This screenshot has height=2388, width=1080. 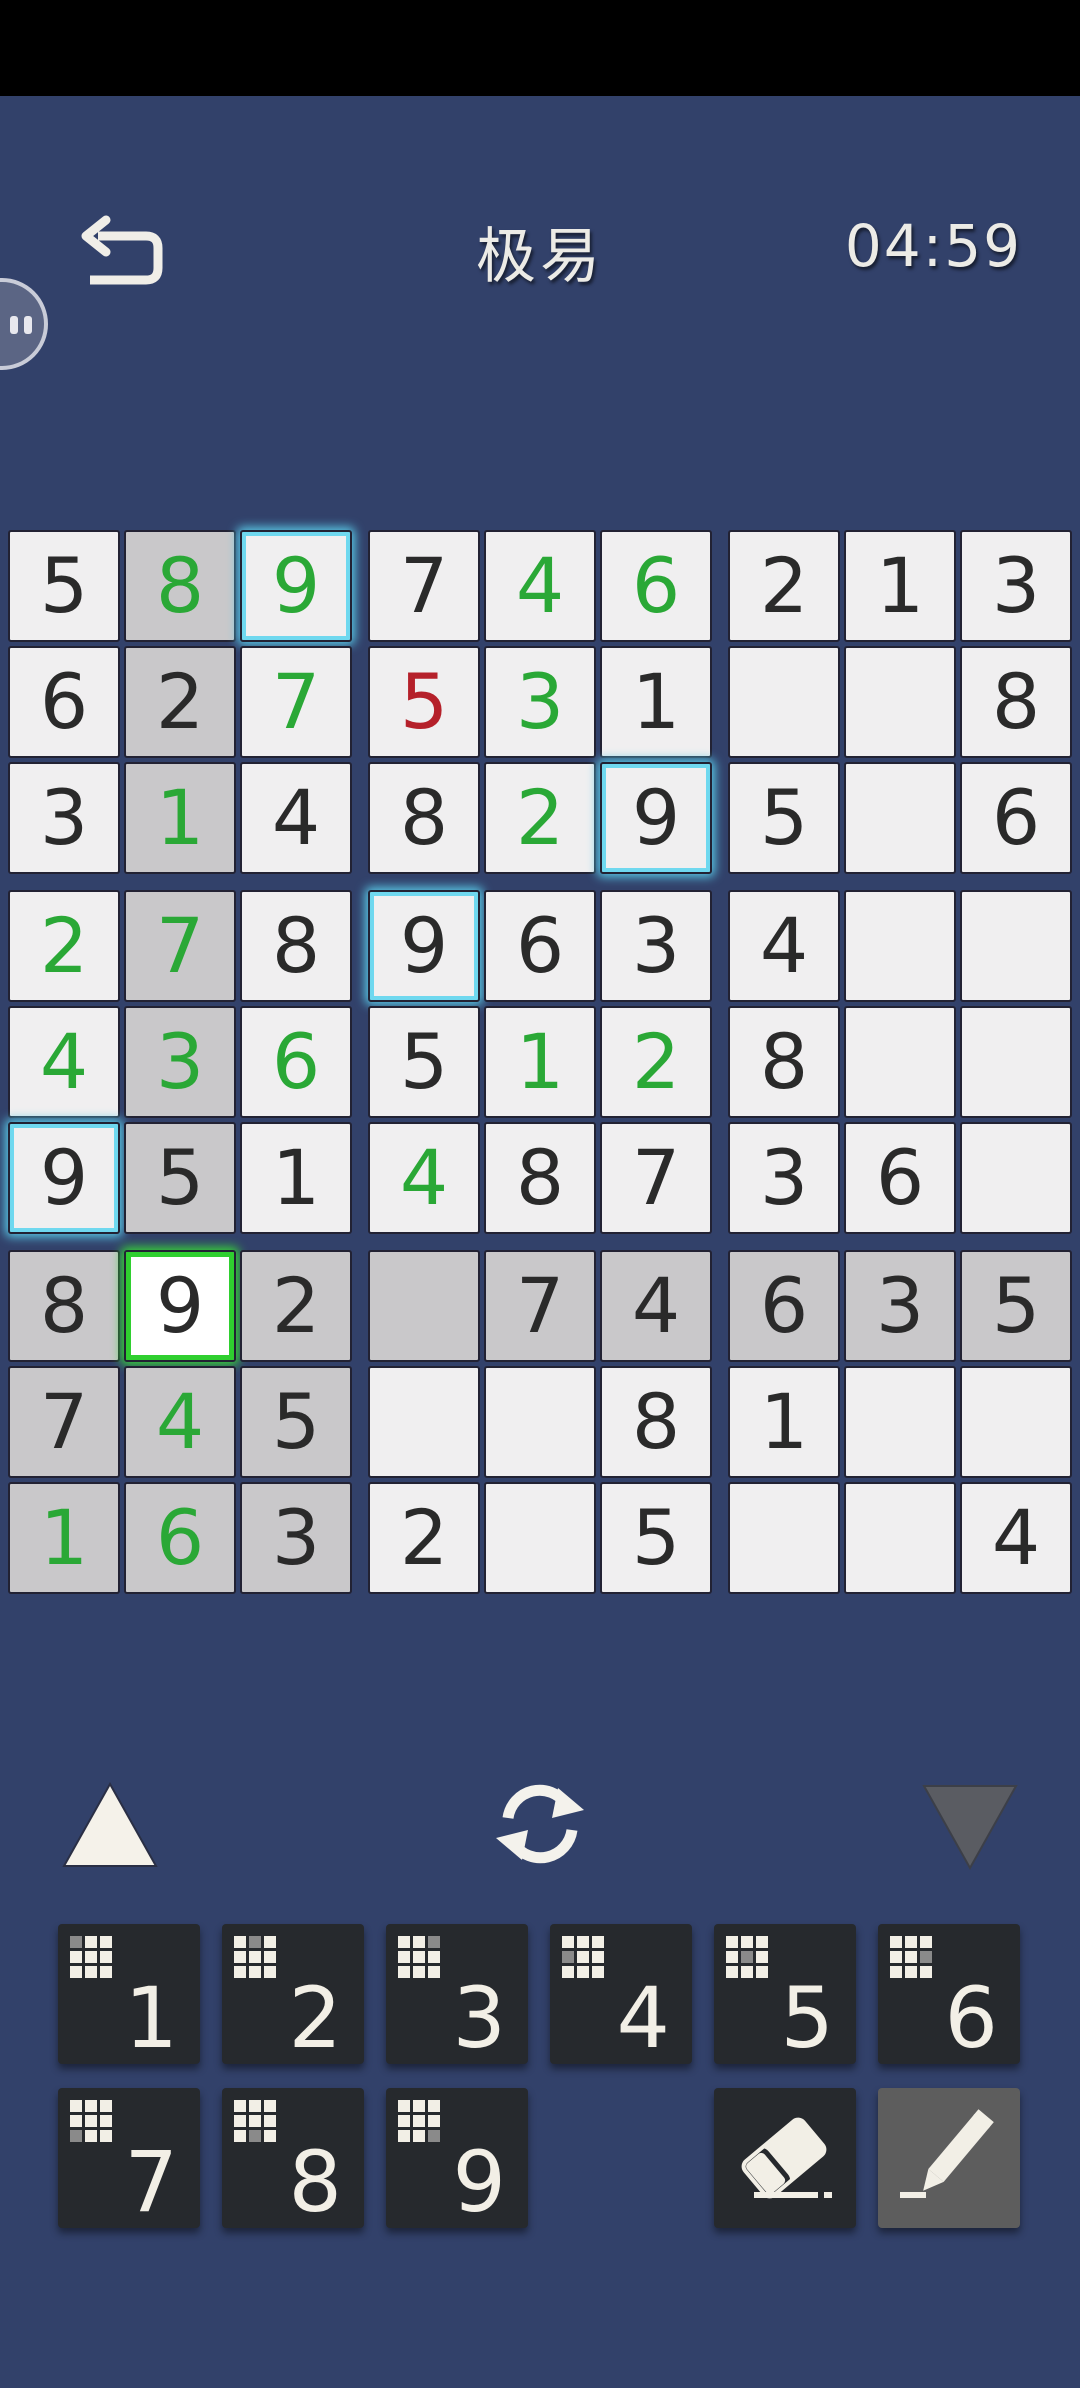 What do you see at coordinates (656, 1538) in the screenshot?
I see `board-cell-r9c6: 5` at bounding box center [656, 1538].